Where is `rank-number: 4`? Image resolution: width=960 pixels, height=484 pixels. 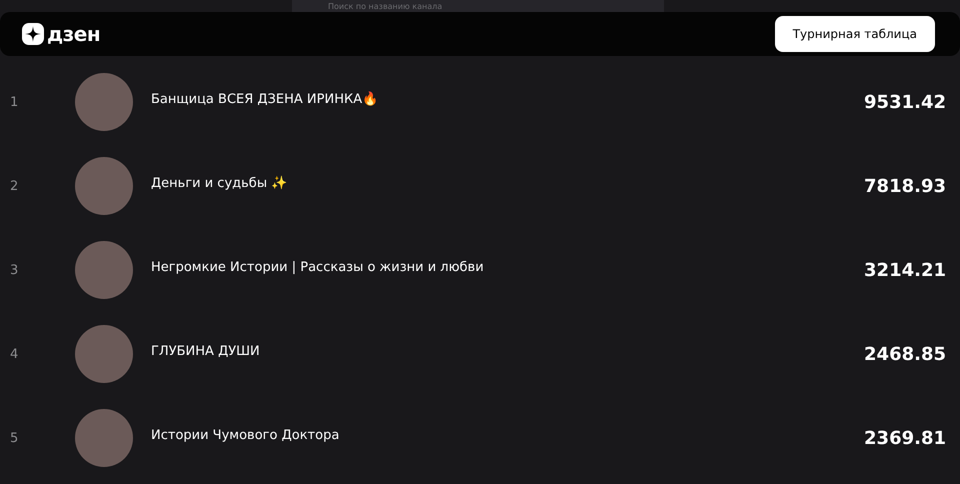
rank-number: 4 is located at coordinates (15, 354).